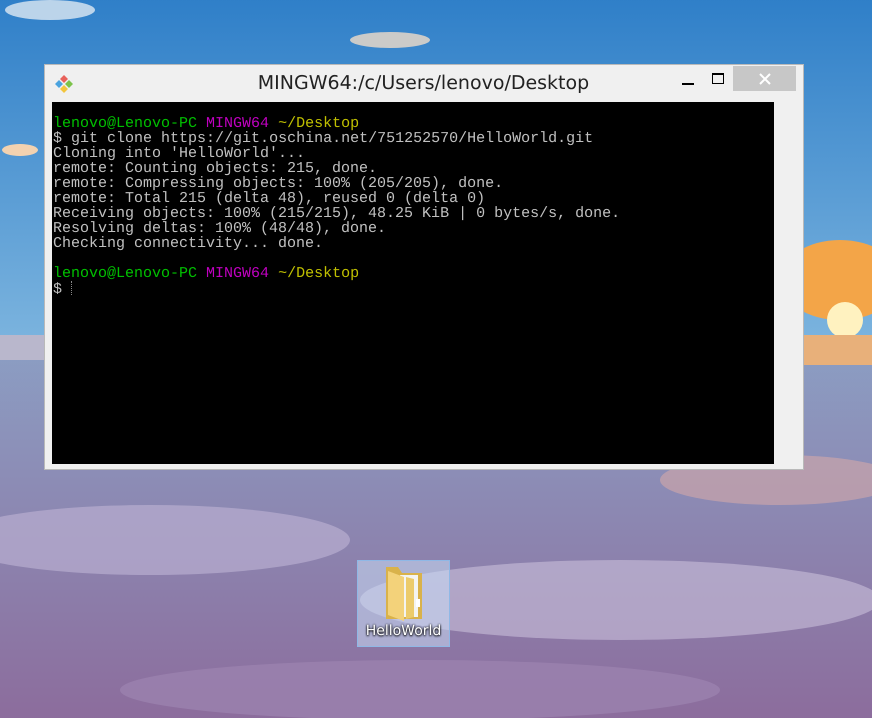 The height and width of the screenshot is (718, 872). I want to click on command-text: git clone https://git.oschina.net/751252570/HelloWorld.git, so click(332, 138).